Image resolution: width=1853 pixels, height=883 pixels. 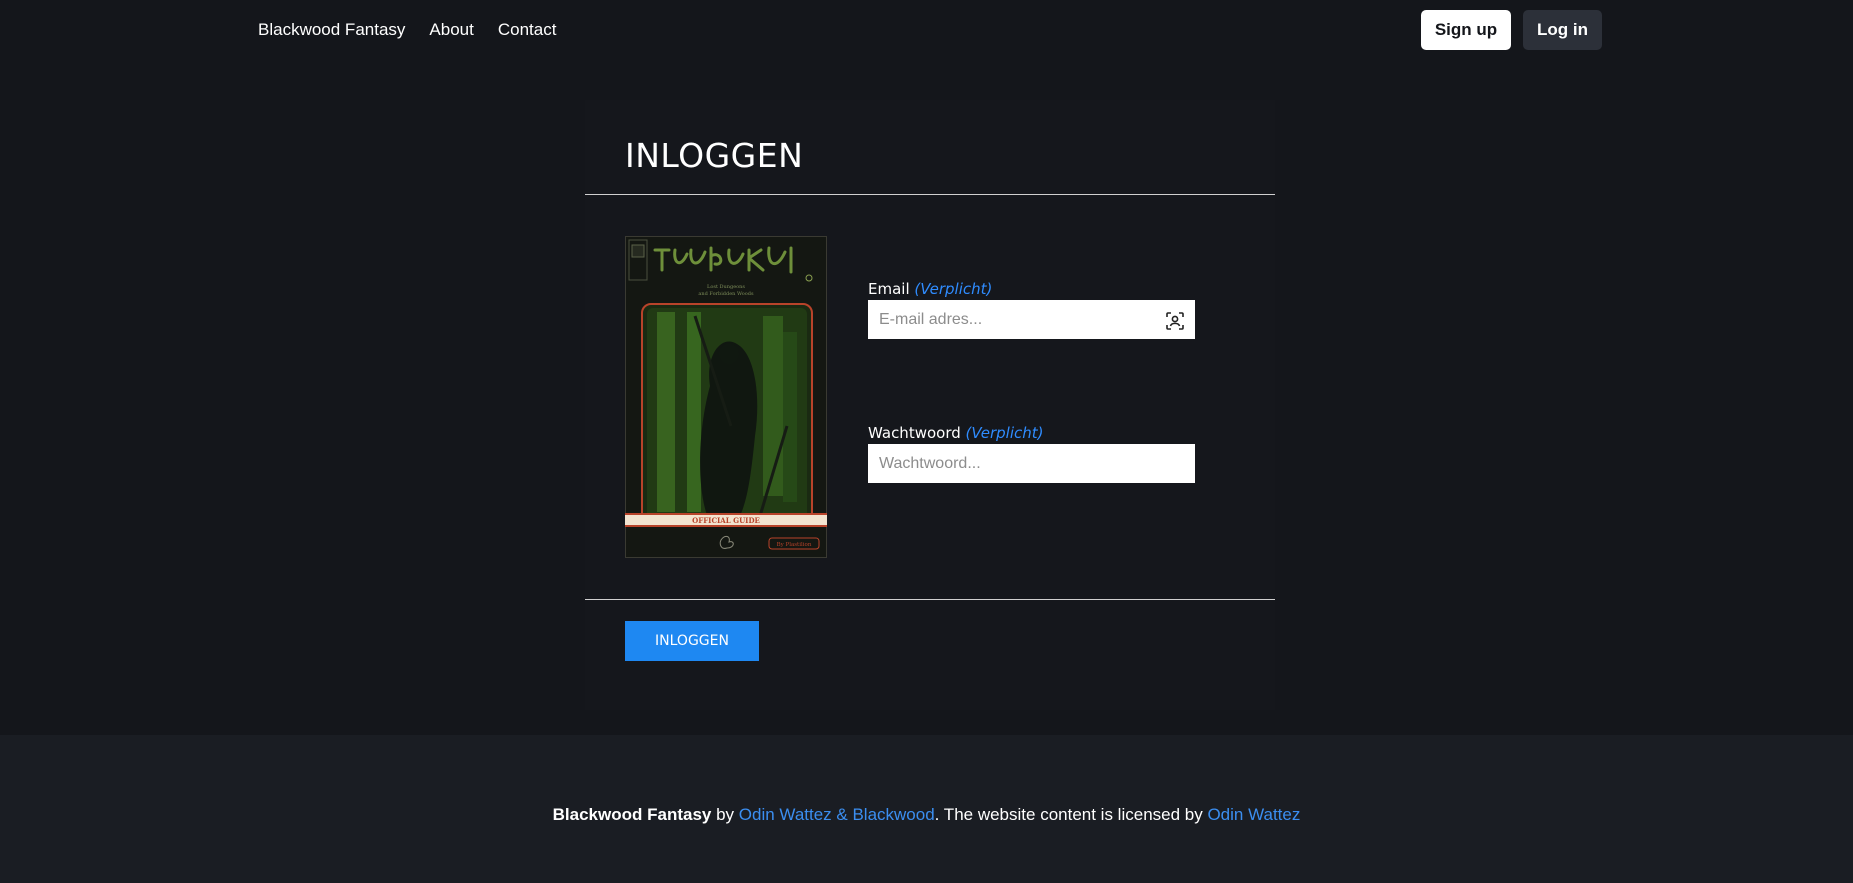 What do you see at coordinates (527, 30) in the screenshot?
I see `nav-link-contact: Contact` at bounding box center [527, 30].